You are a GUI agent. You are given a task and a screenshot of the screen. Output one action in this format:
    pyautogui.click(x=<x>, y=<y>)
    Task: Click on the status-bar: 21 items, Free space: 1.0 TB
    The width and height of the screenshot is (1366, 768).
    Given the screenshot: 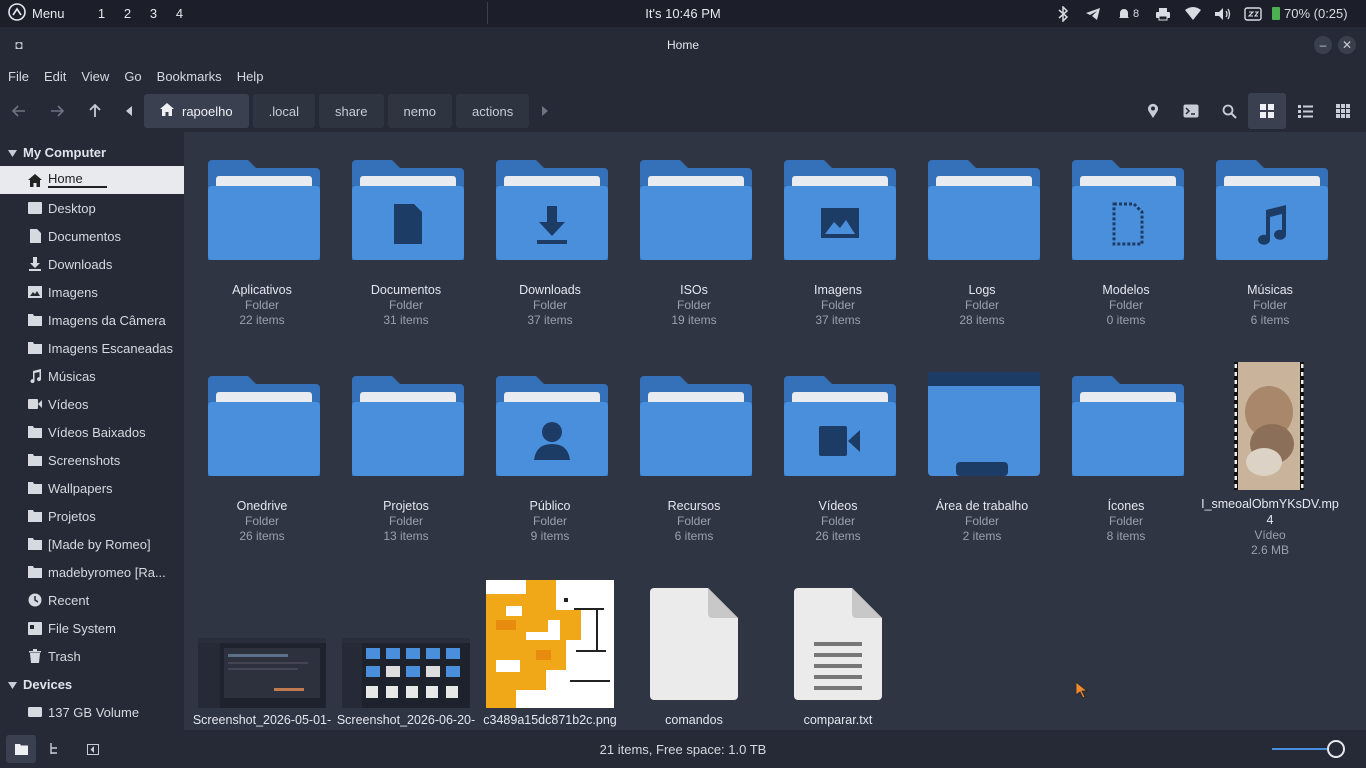 What is the action you would take?
    pyautogui.click(x=683, y=749)
    